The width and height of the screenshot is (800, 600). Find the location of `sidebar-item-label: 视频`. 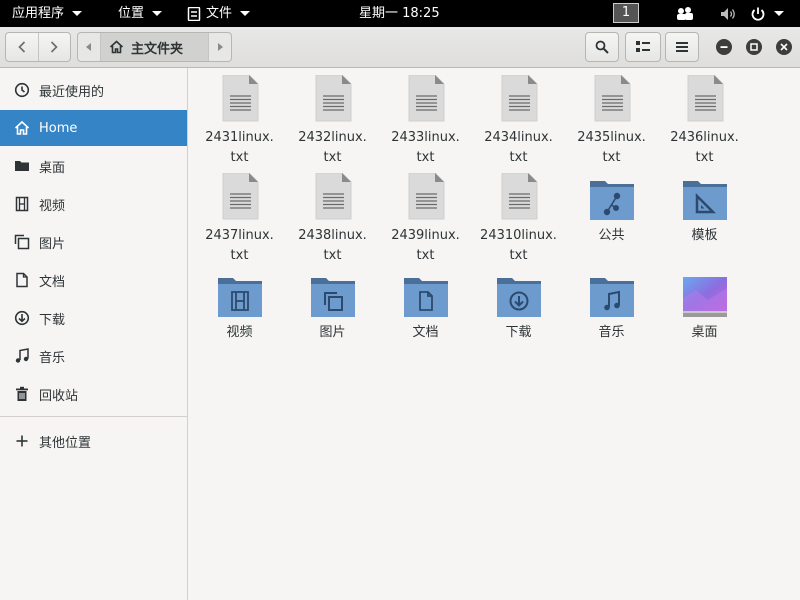

sidebar-item-label: 视频 is located at coordinates (52, 206).